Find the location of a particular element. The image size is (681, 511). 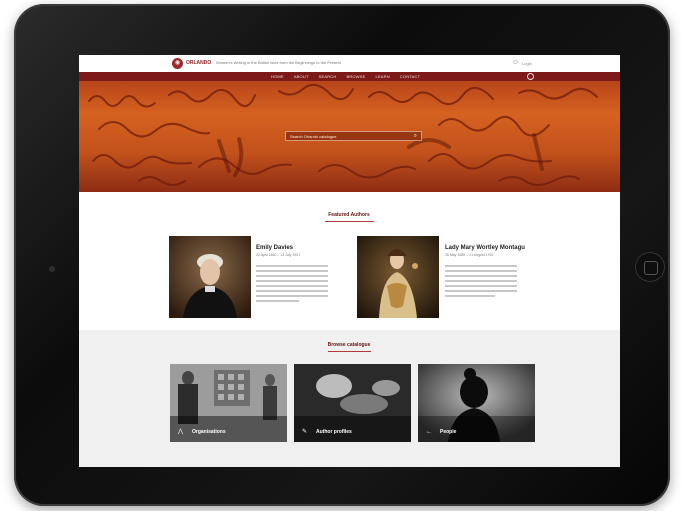

author-name: Emily Davies is located at coordinates (274, 248).